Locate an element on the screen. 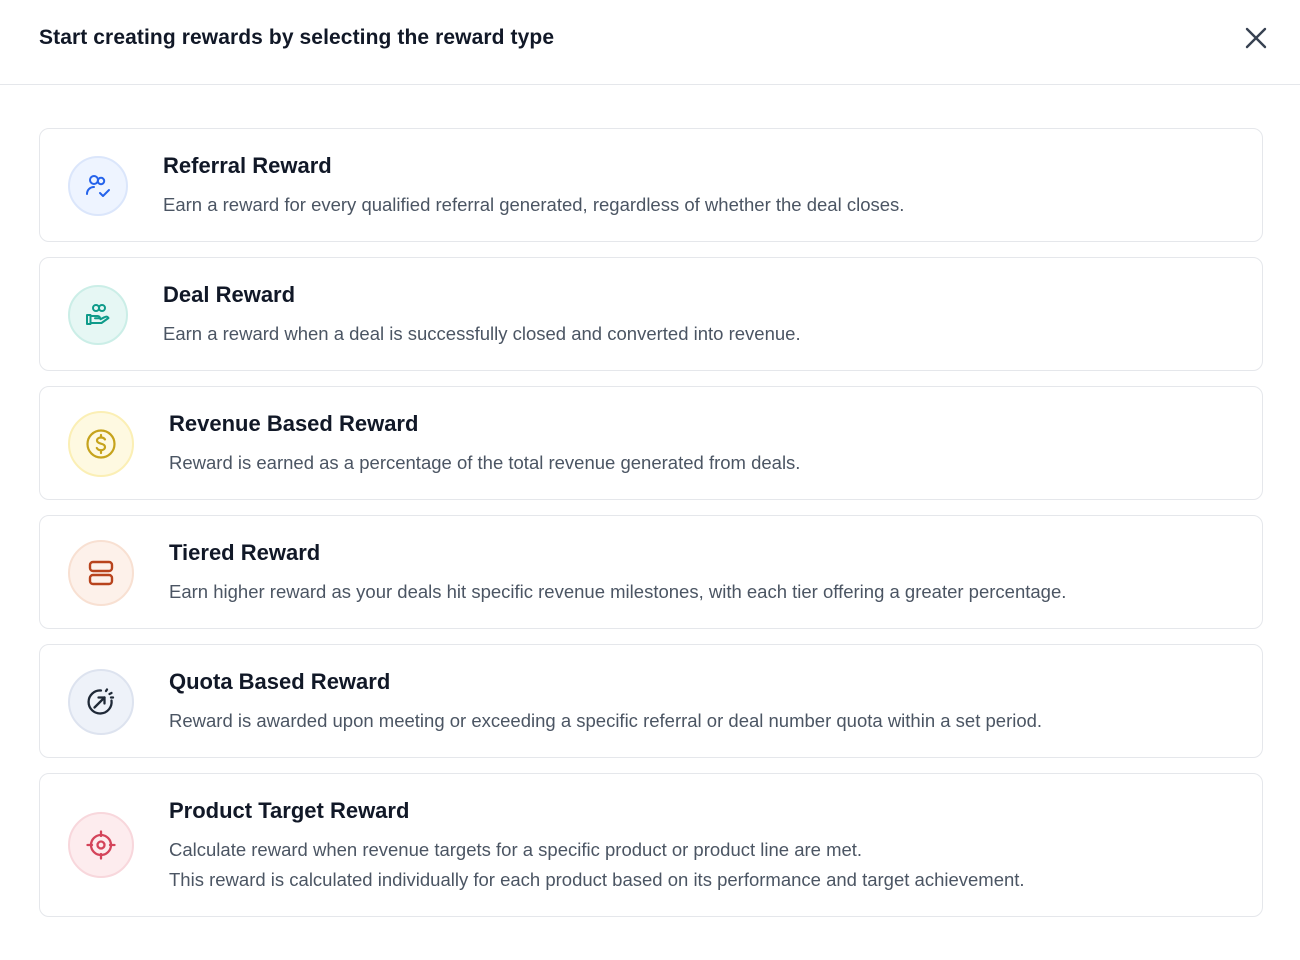 The width and height of the screenshot is (1300, 960). tiered-icon-badge is located at coordinates (101, 573).